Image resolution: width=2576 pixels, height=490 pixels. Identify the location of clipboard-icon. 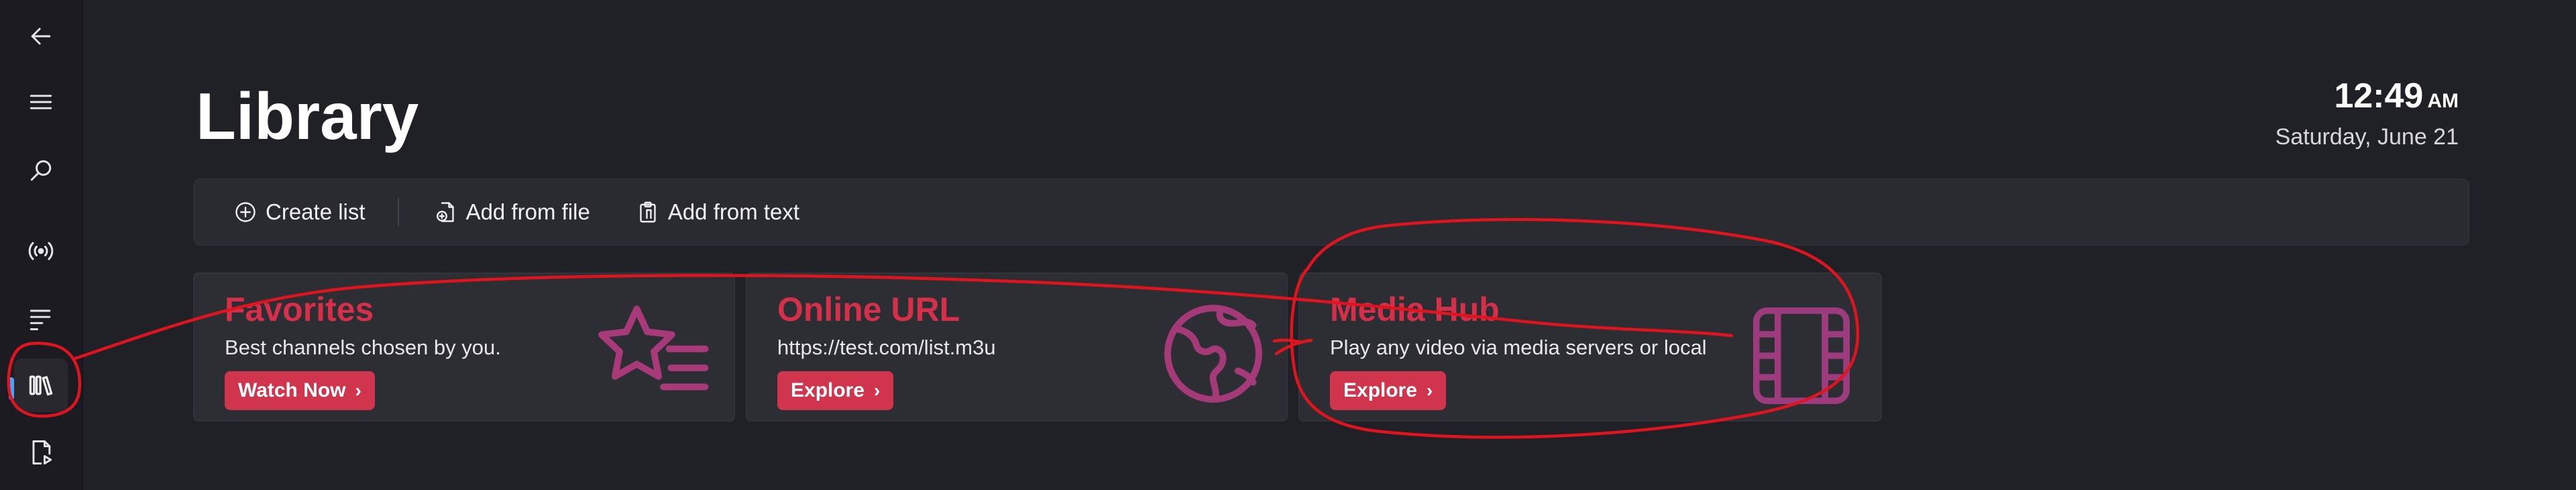
(648, 212).